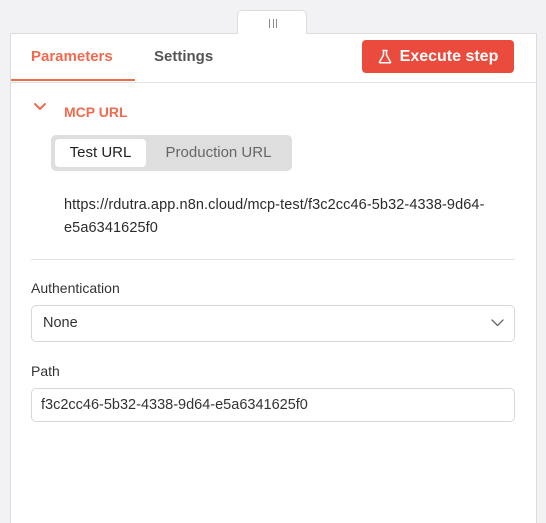 The image size is (546, 523). What do you see at coordinates (73, 80) in the screenshot?
I see `active-tab-indicator` at bounding box center [73, 80].